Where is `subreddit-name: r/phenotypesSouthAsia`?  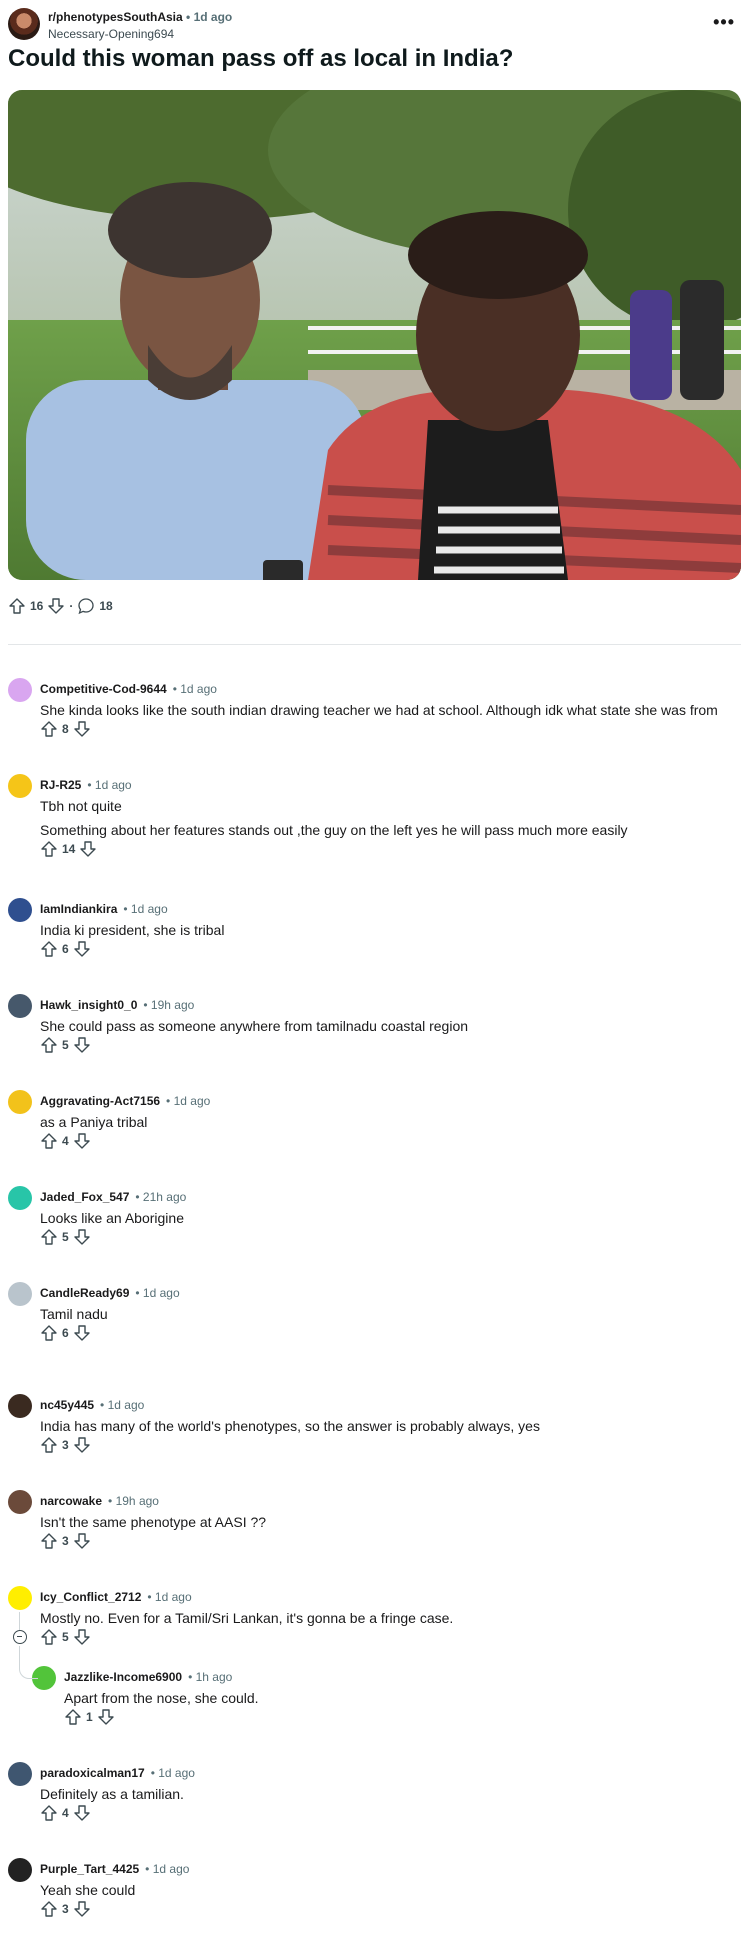 subreddit-name: r/phenotypesSouthAsia is located at coordinates (115, 17).